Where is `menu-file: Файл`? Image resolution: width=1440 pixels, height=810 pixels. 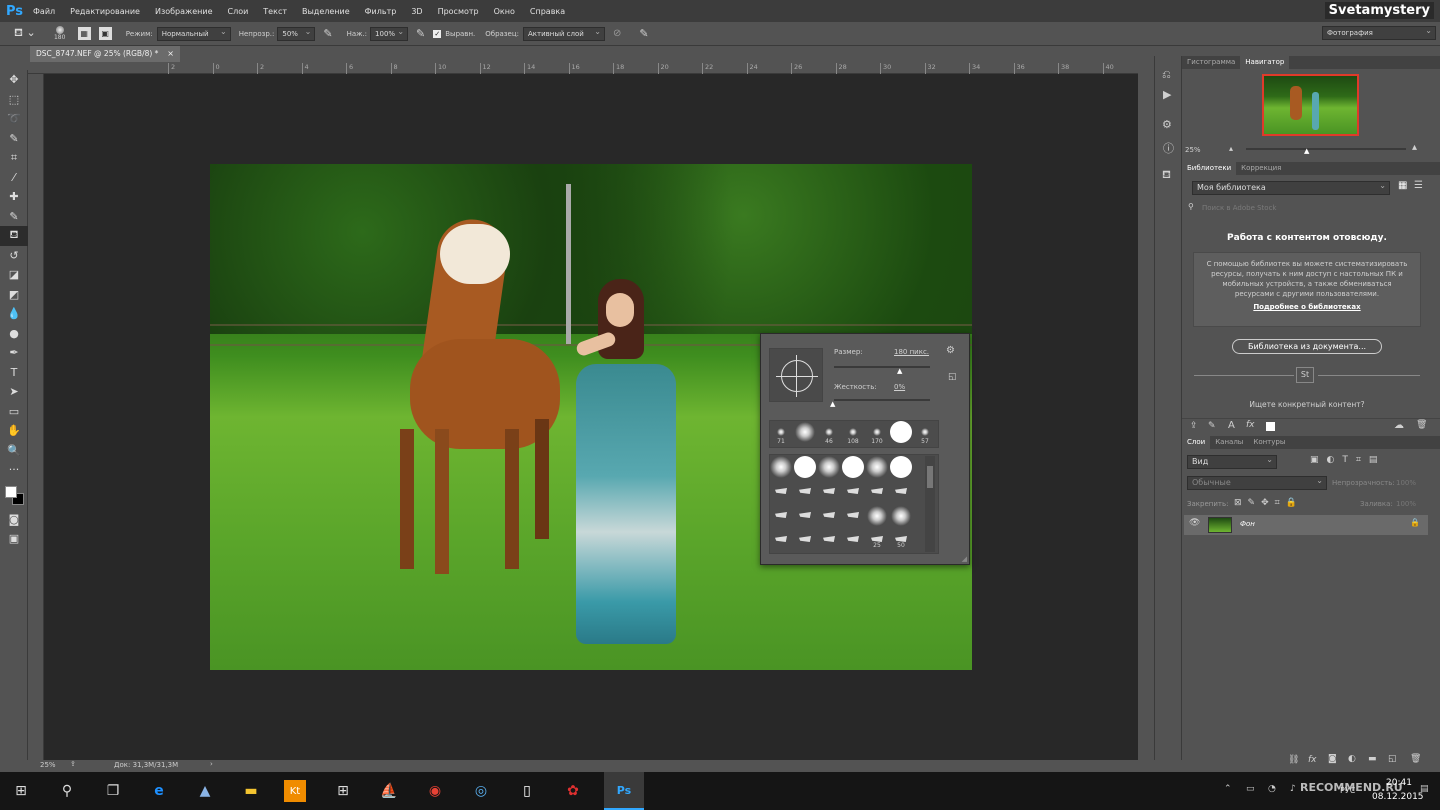
menu-file: Файл is located at coordinates (44, 11).